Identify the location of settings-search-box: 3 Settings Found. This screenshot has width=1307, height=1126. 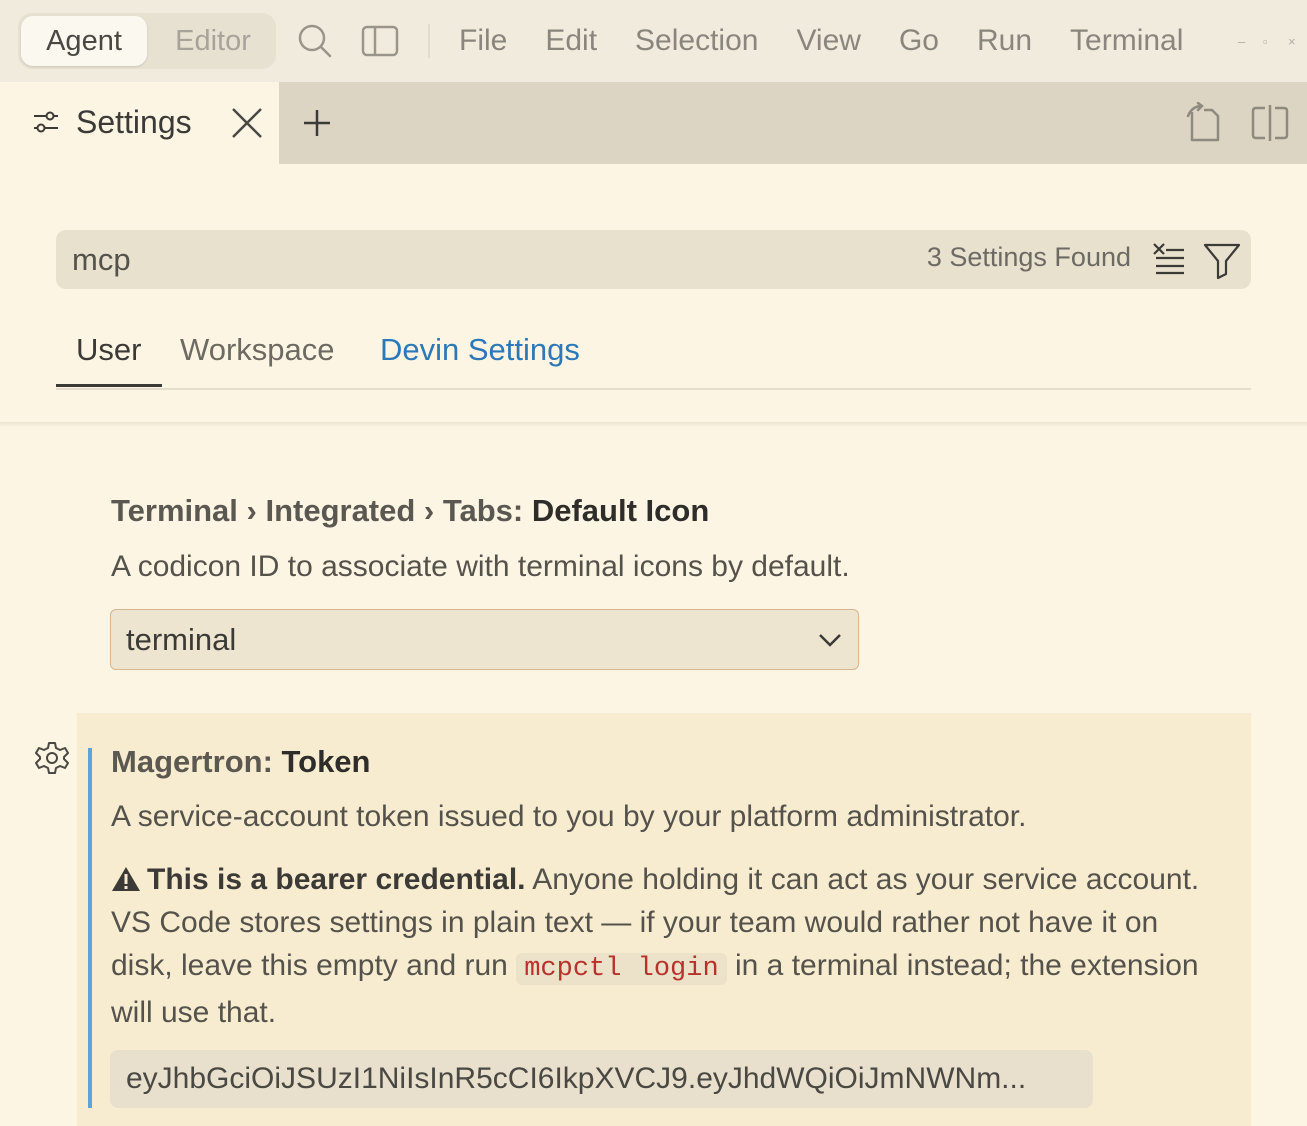
(653, 259).